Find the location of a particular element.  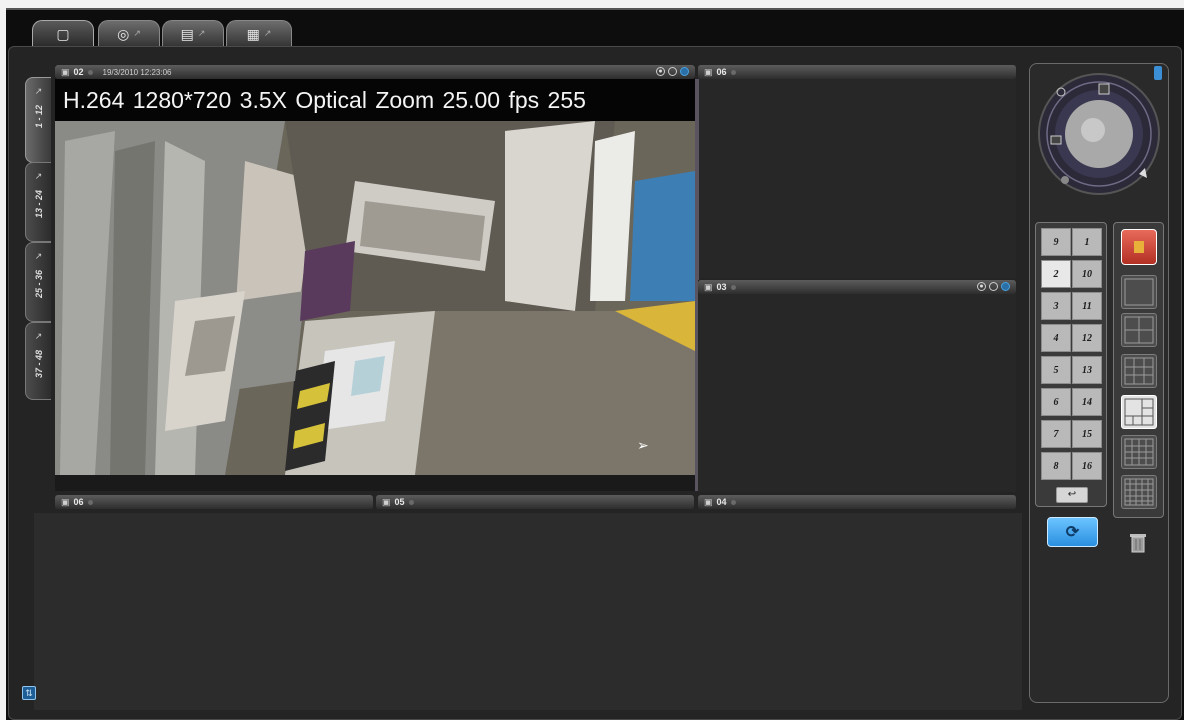

ptz-dial-graphic is located at coordinates (1099, 134).